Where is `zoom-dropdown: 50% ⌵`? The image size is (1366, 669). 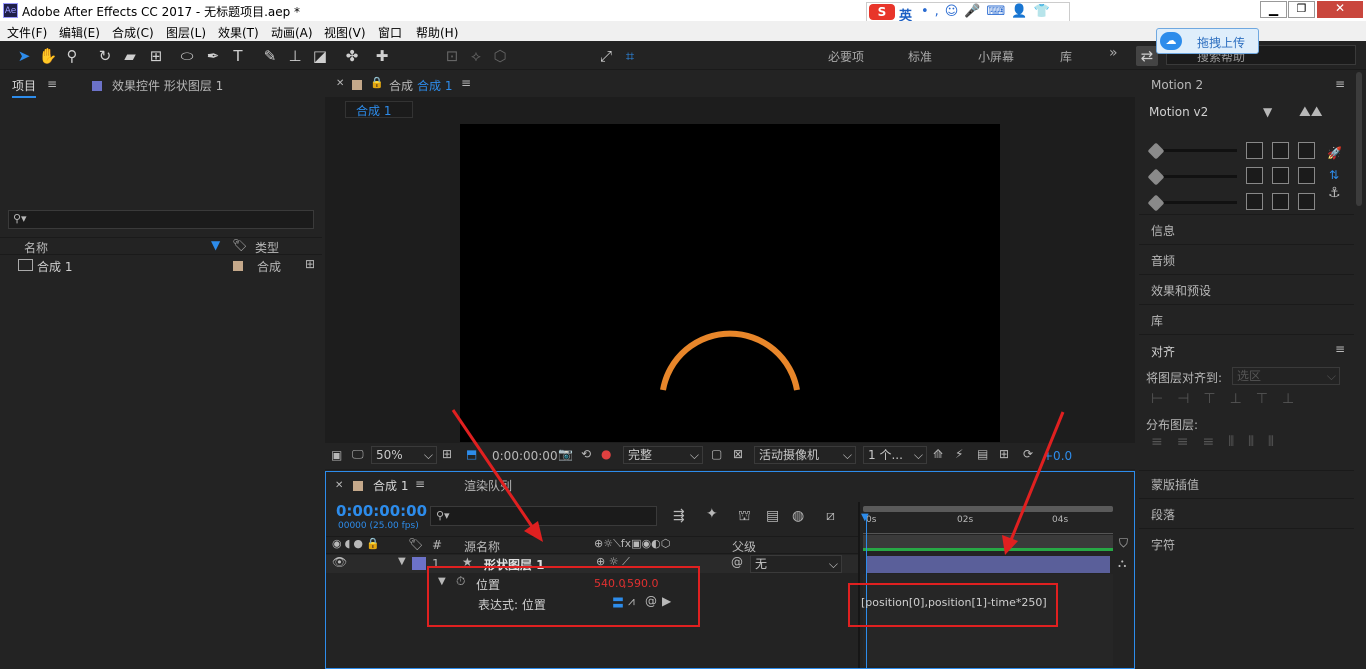
zoom-dropdown: 50% ⌵ is located at coordinates (404, 455).